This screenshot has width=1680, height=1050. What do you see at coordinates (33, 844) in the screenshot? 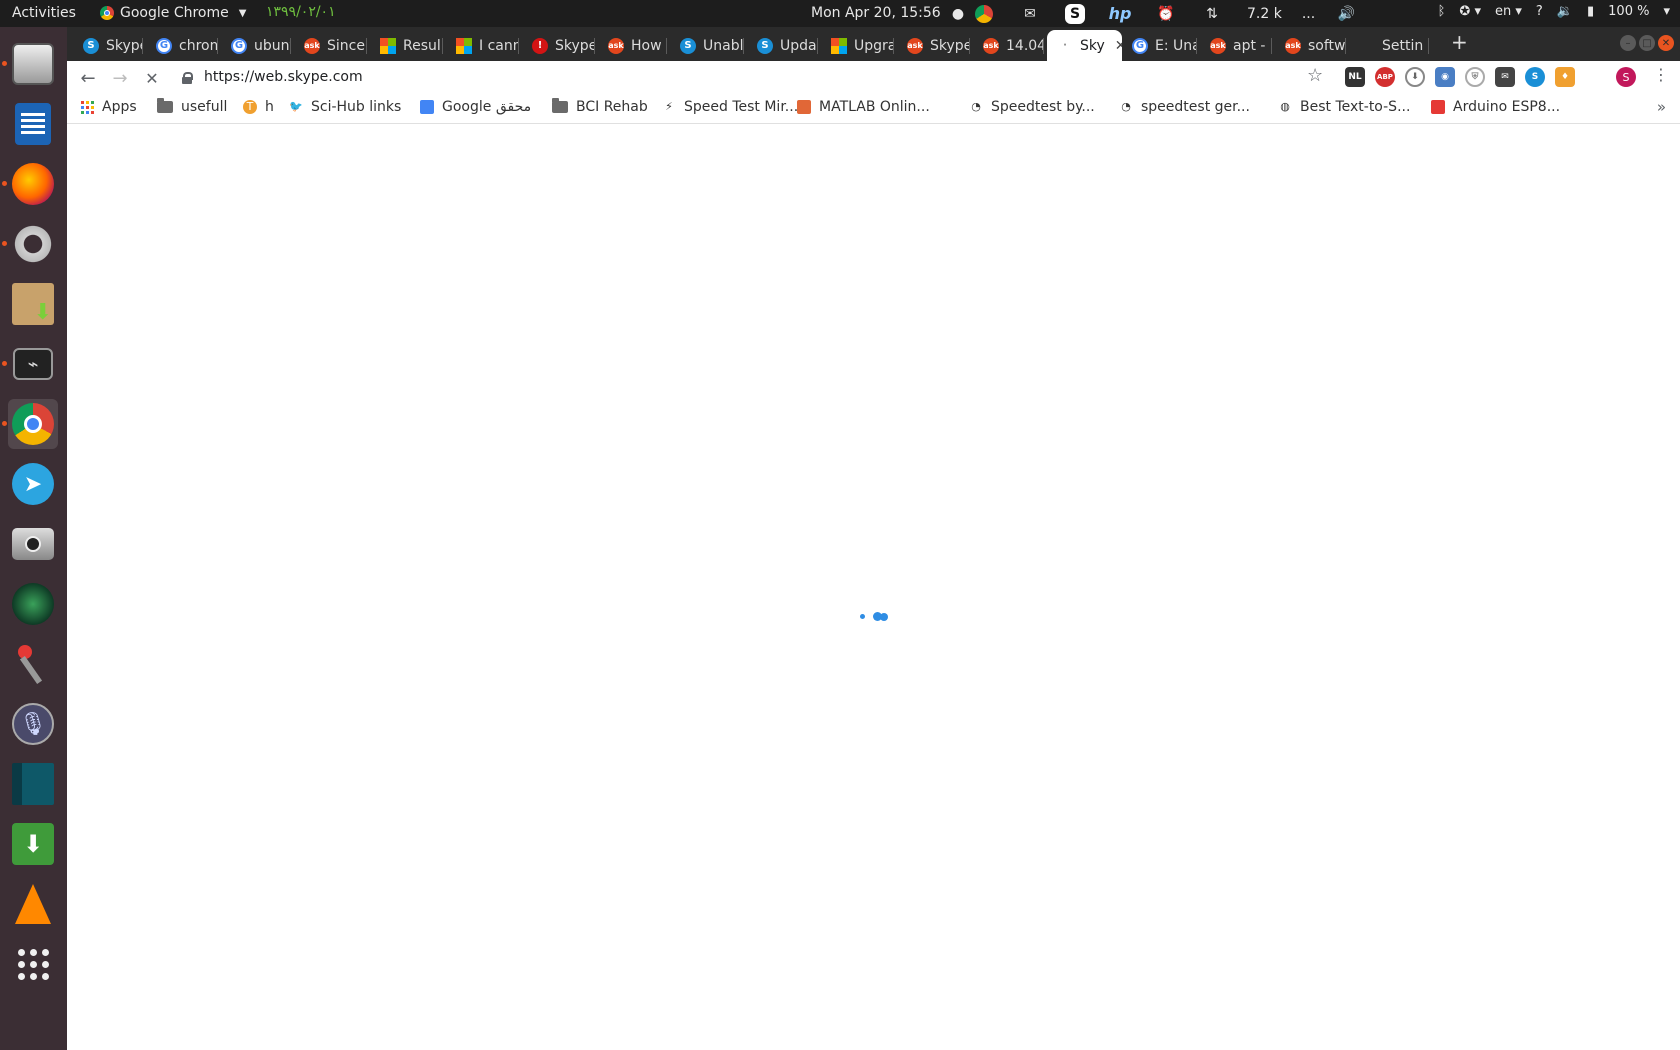
I see `dock-download-manager: ⬇` at bounding box center [33, 844].